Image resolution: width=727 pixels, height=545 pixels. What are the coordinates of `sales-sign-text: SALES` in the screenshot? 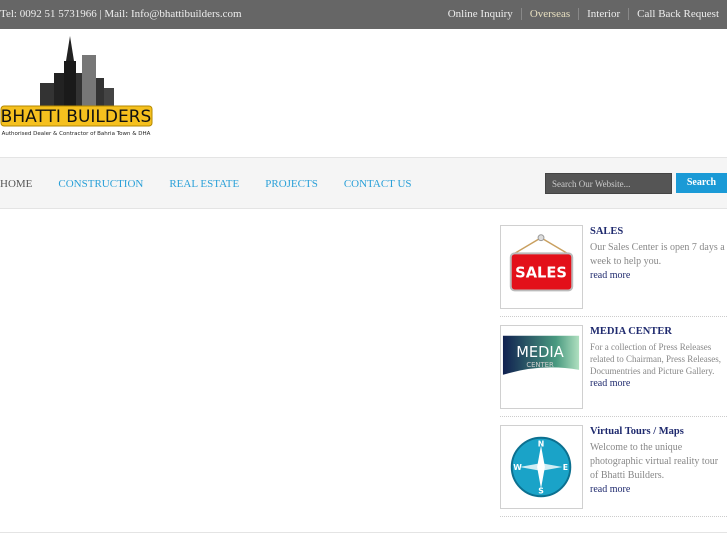 It's located at (541, 273).